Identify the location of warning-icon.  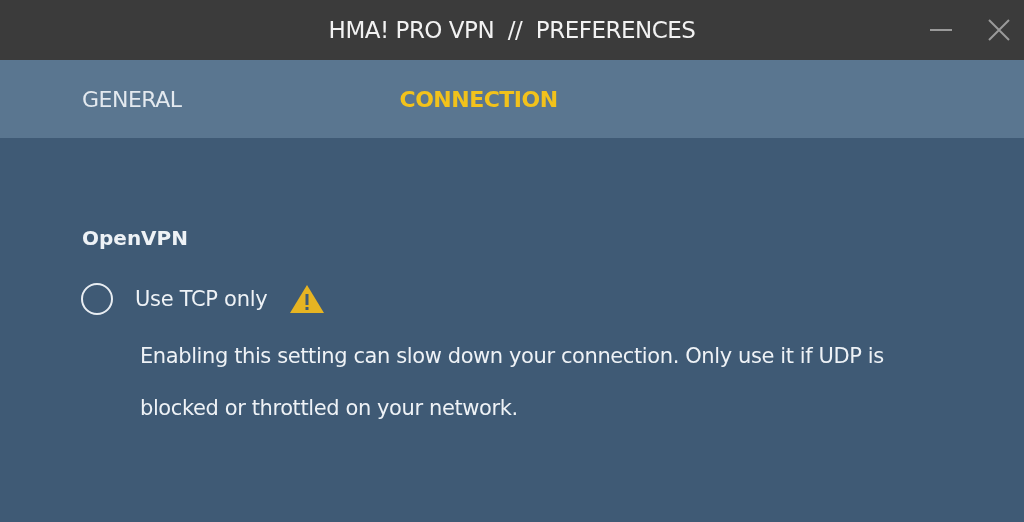
(307, 299).